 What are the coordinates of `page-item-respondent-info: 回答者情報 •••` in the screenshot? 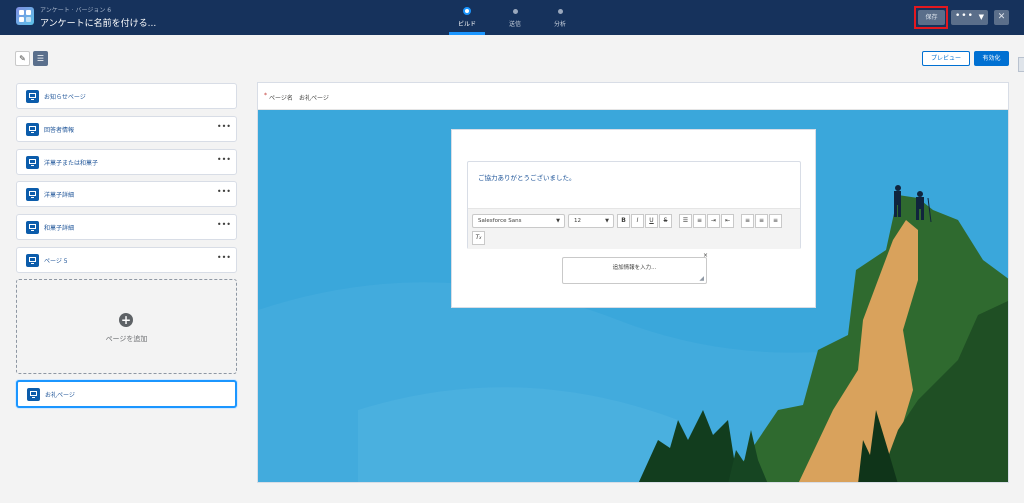 It's located at (126, 129).